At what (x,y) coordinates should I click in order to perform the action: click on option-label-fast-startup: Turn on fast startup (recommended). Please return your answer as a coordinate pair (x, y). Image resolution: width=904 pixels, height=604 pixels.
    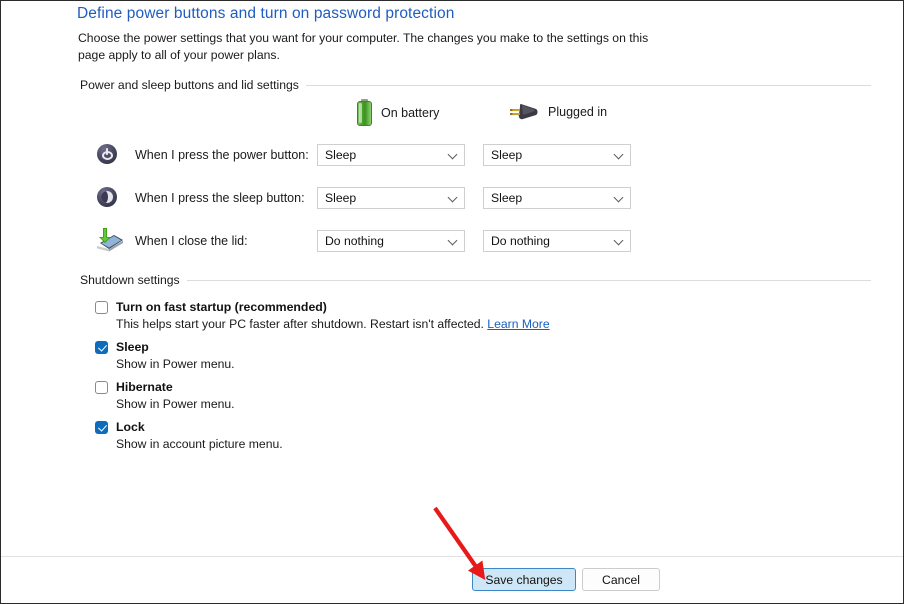
    Looking at the image, I should click on (221, 307).